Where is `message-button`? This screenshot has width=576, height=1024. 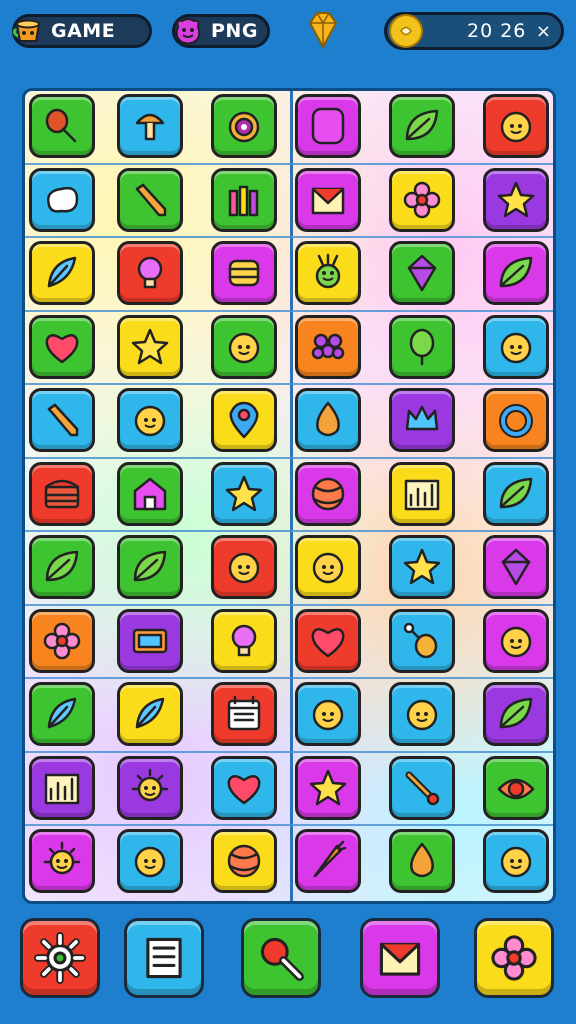
message-button is located at coordinates (400, 958).